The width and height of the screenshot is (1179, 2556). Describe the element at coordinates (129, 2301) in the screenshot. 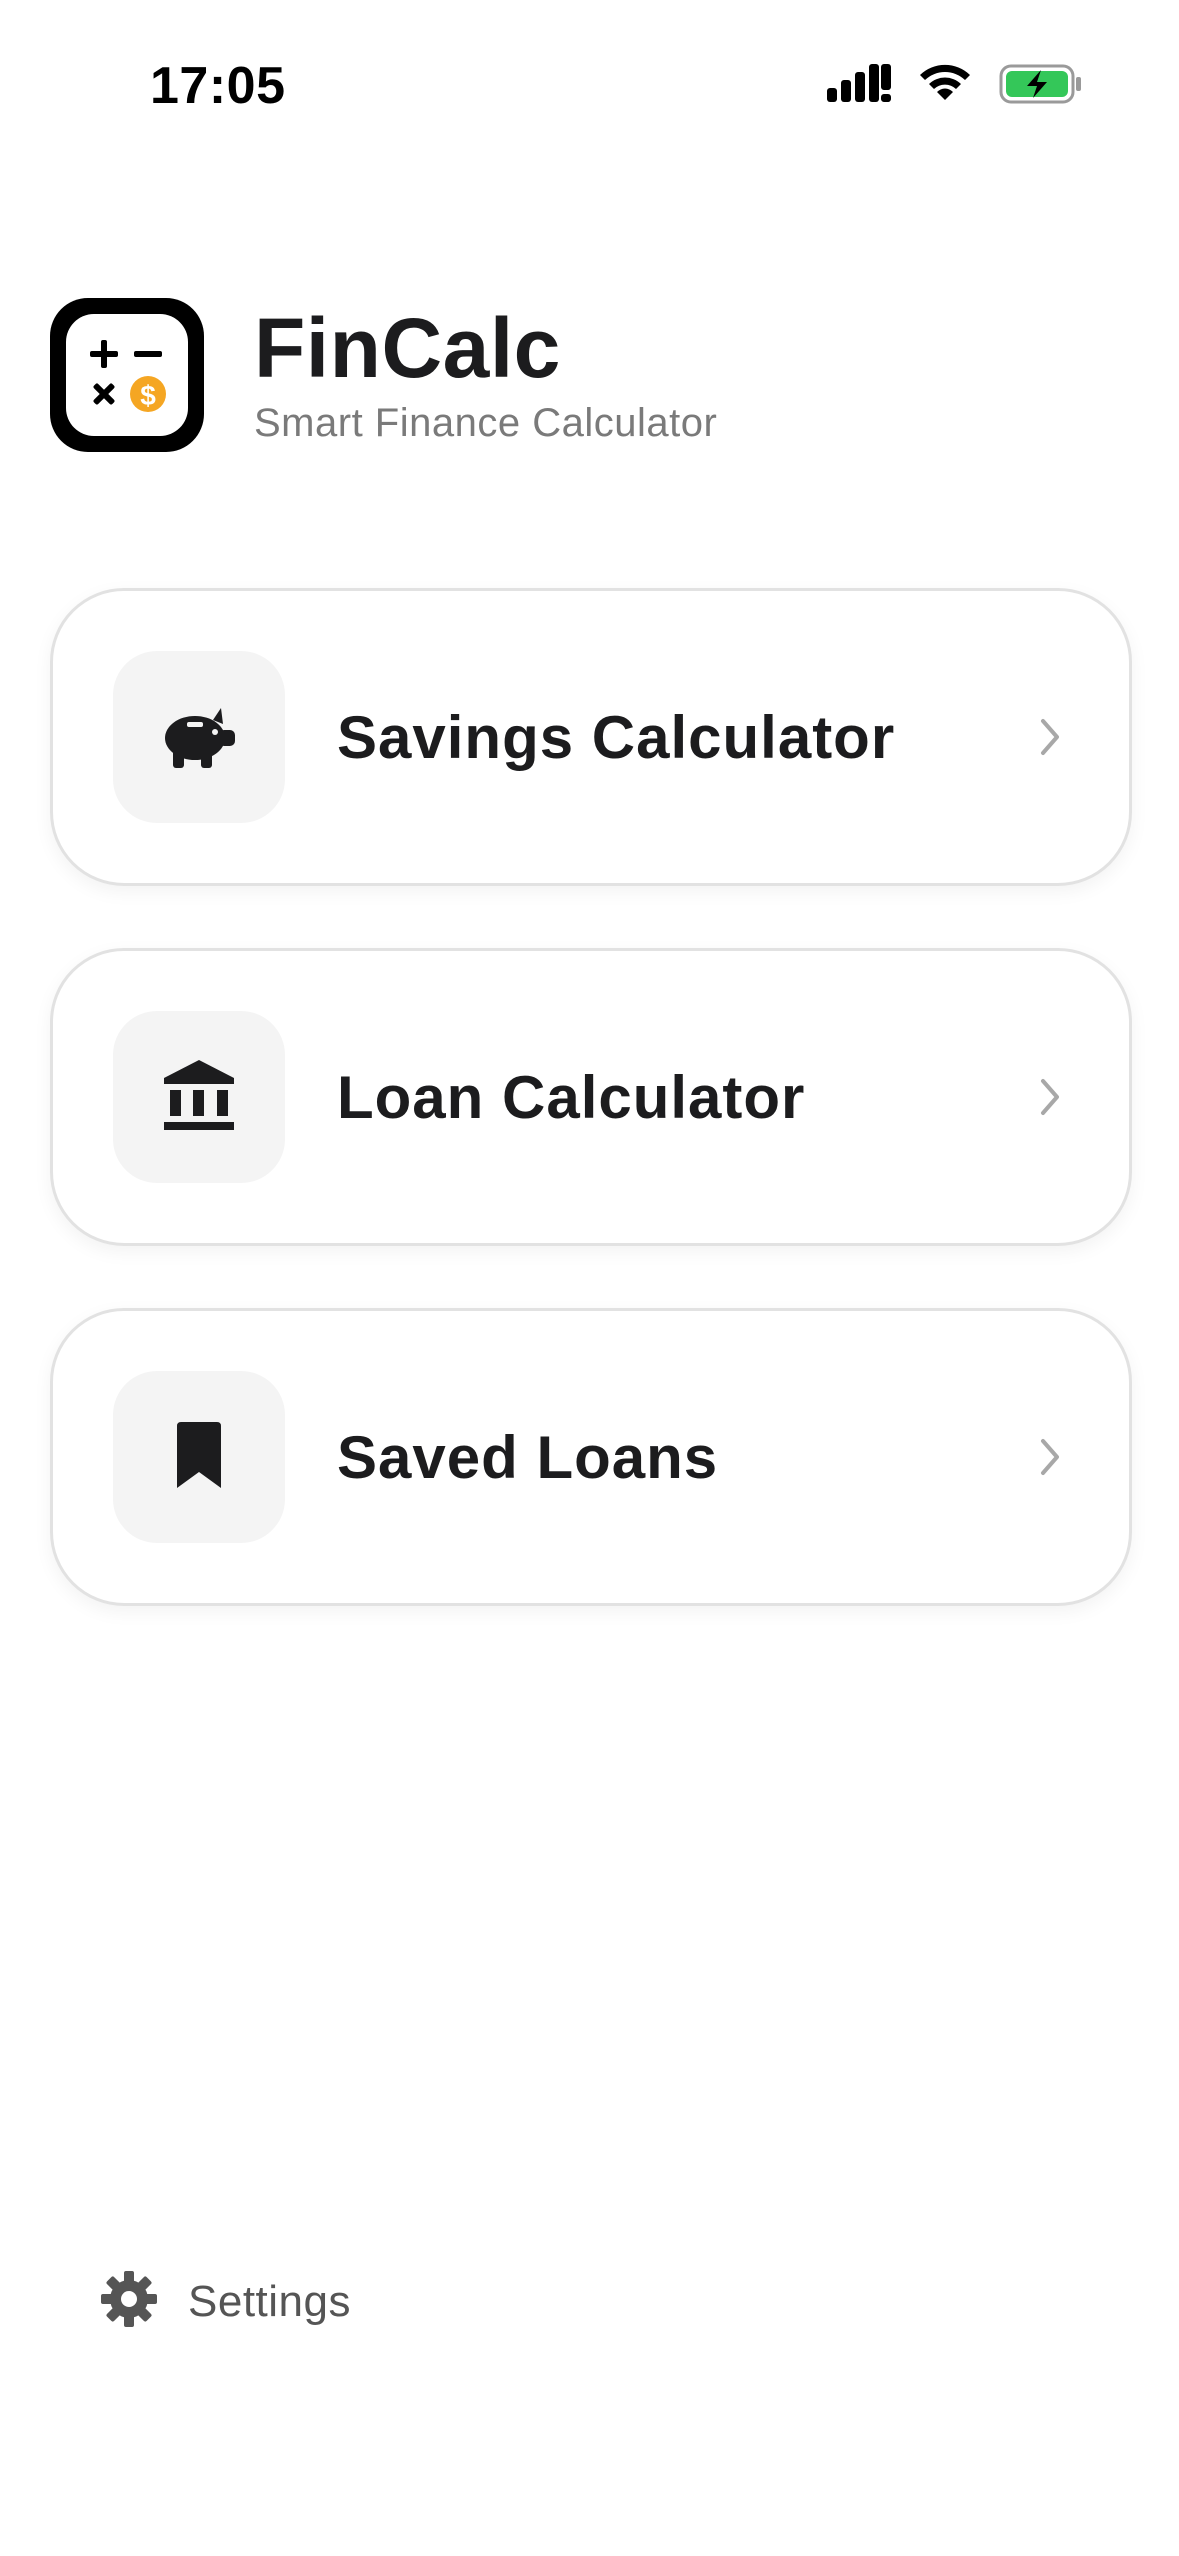

I see `gear-icon` at that location.